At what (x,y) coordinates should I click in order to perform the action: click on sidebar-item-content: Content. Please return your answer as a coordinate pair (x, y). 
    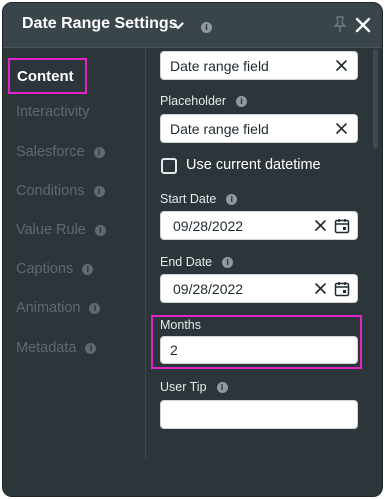
    Looking at the image, I should click on (47, 76).